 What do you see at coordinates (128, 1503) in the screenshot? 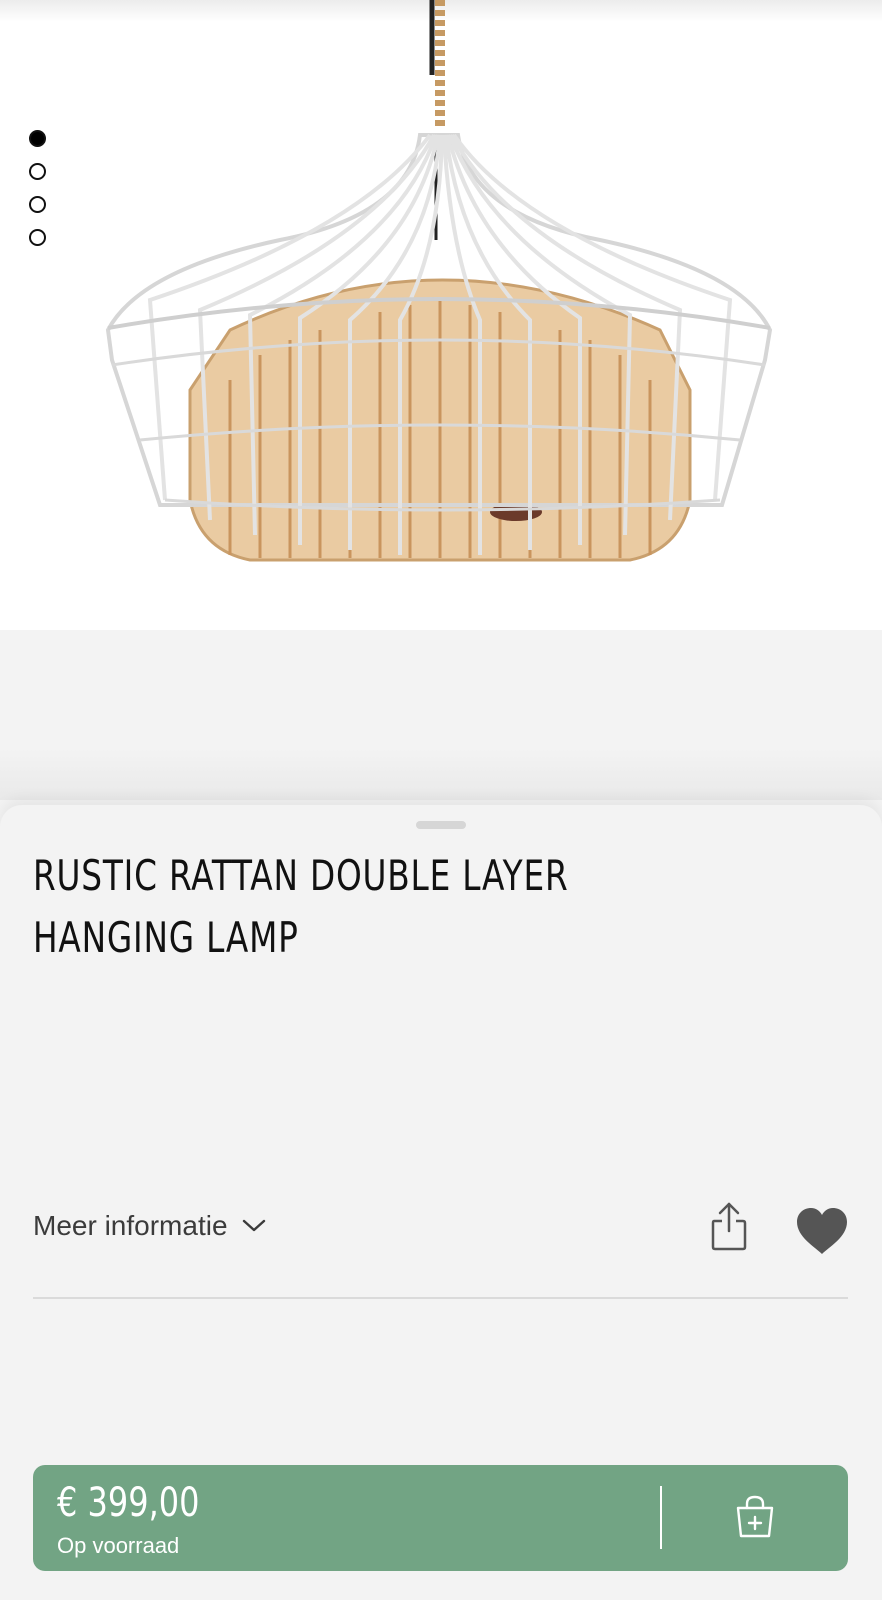
I see `product-price: € 399,00` at bounding box center [128, 1503].